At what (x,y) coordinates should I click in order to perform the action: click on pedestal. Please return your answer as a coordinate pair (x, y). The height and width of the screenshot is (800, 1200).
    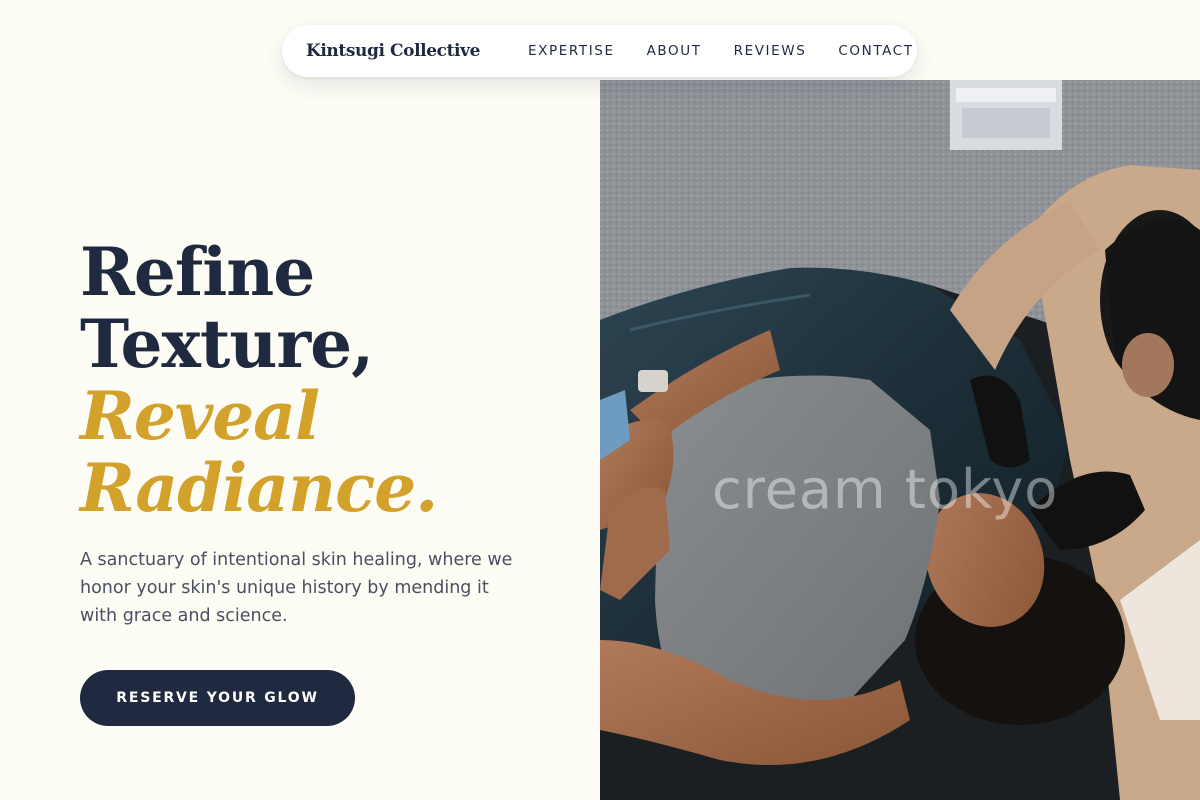
    Looking at the image, I should click on (1006, 115).